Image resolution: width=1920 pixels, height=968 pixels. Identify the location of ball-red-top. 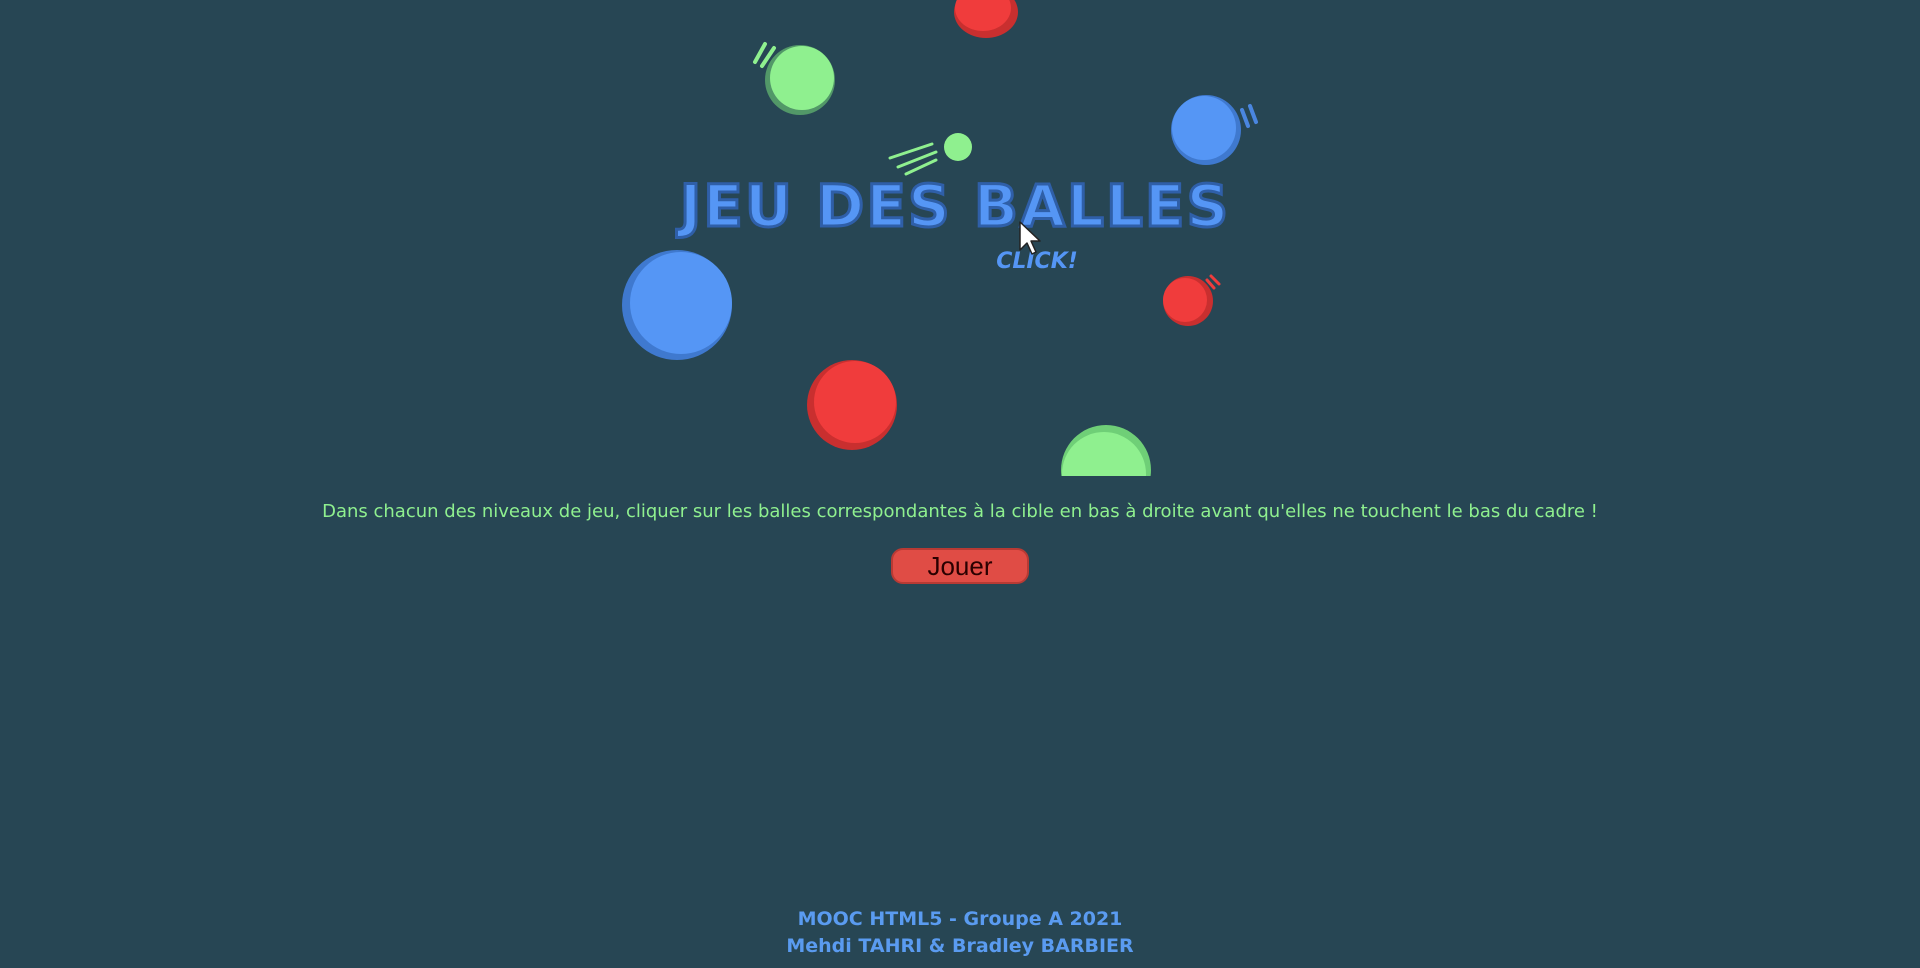
(986, 19).